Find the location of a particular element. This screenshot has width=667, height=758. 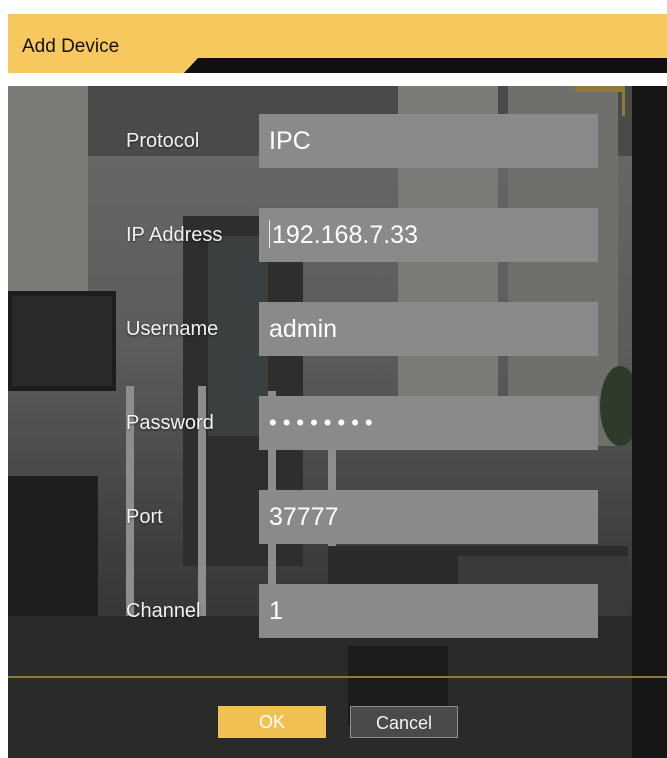

cancel-button: Cancel is located at coordinates (404, 722).